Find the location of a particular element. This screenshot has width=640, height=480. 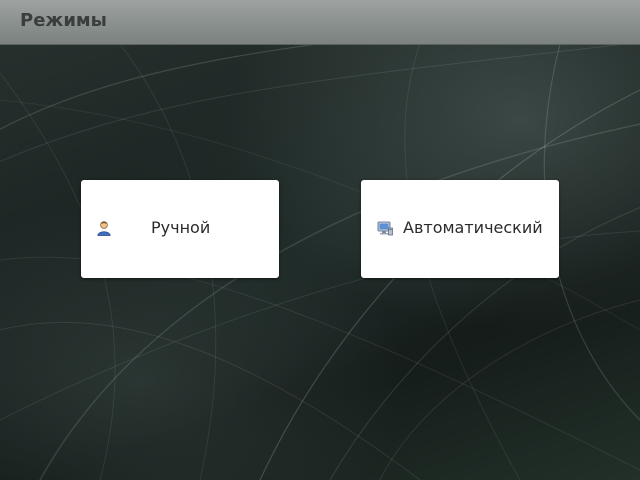

manual-mode-button: Ручной is located at coordinates (180, 229).